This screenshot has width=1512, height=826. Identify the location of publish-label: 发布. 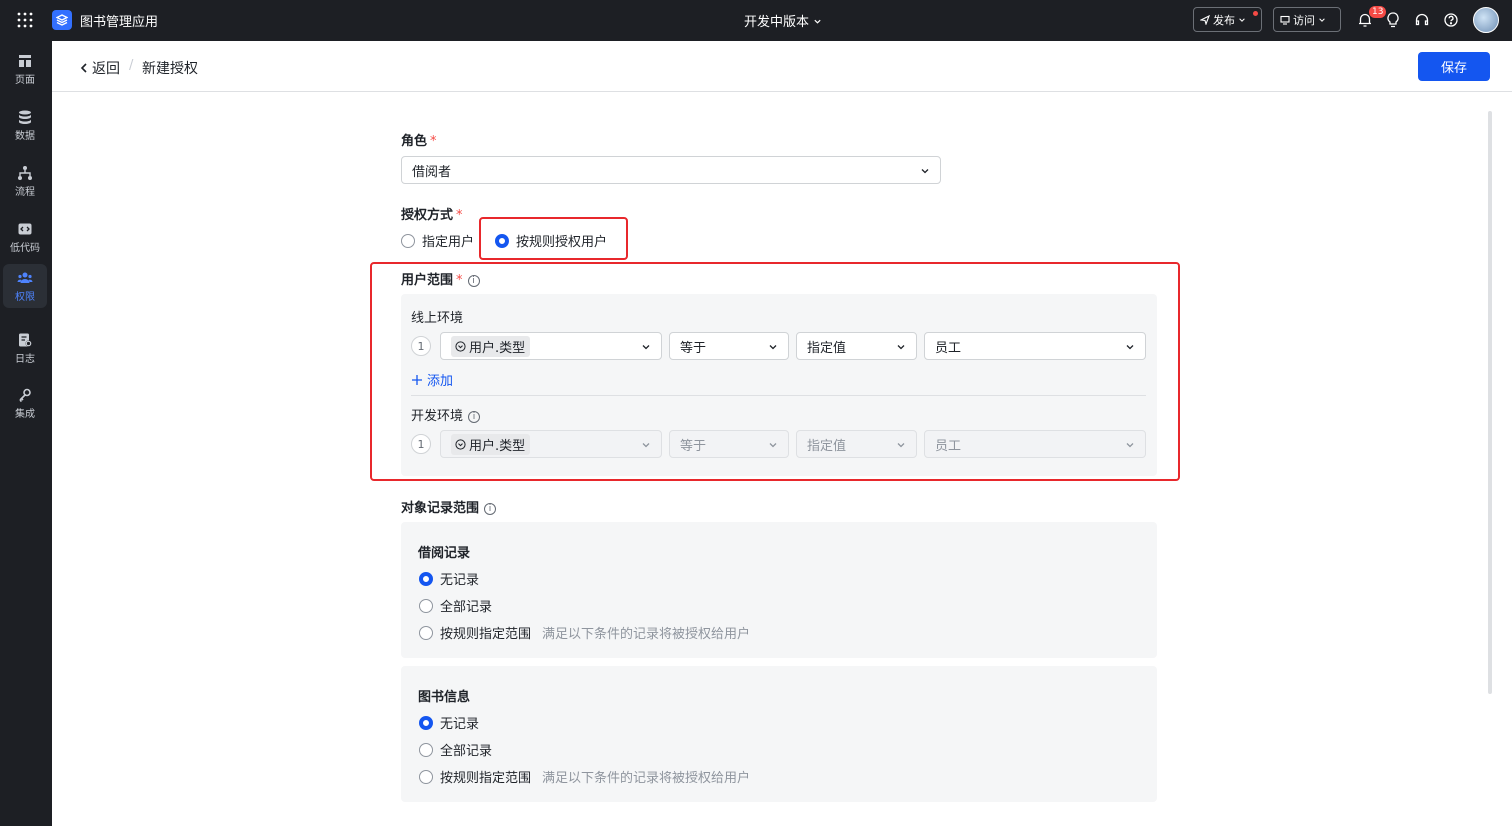
(1224, 20).